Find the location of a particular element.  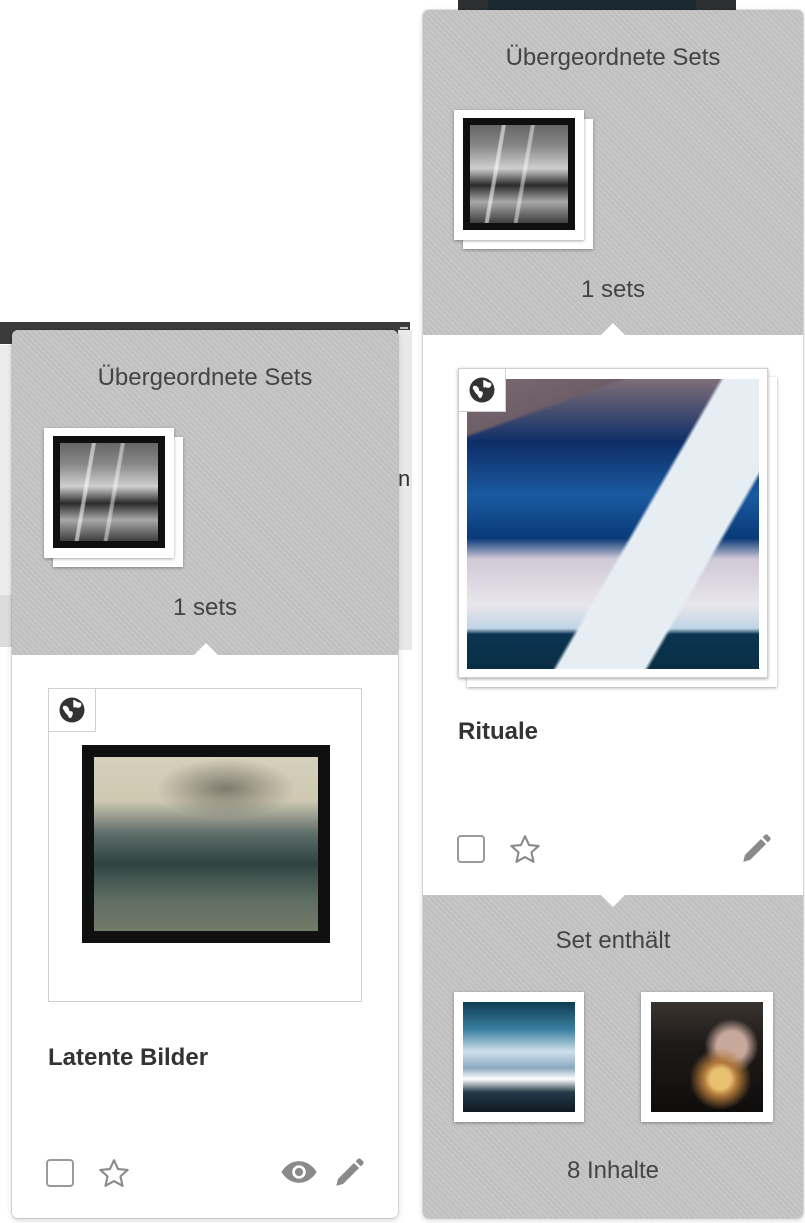

eye-icon is located at coordinates (299, 1172).